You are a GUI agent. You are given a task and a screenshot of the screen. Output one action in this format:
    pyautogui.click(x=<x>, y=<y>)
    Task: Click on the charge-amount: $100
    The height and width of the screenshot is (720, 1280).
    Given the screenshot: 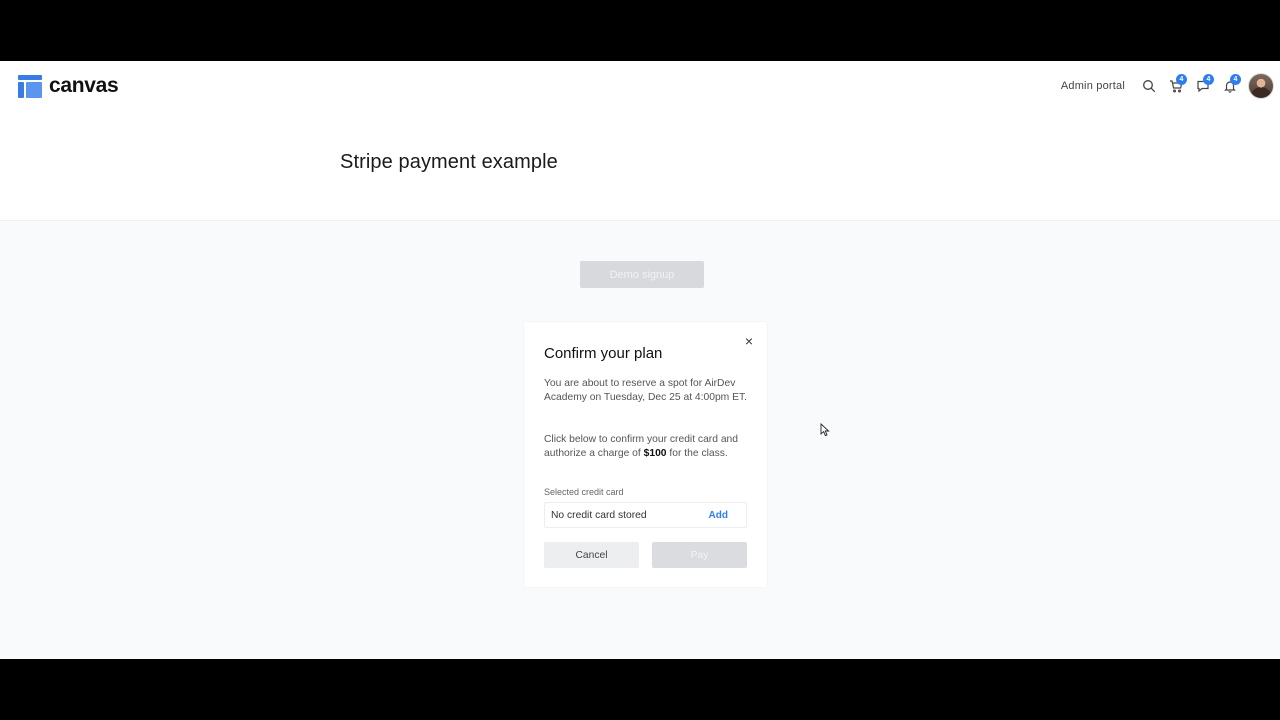 What is the action you would take?
    pyautogui.click(x=655, y=454)
    